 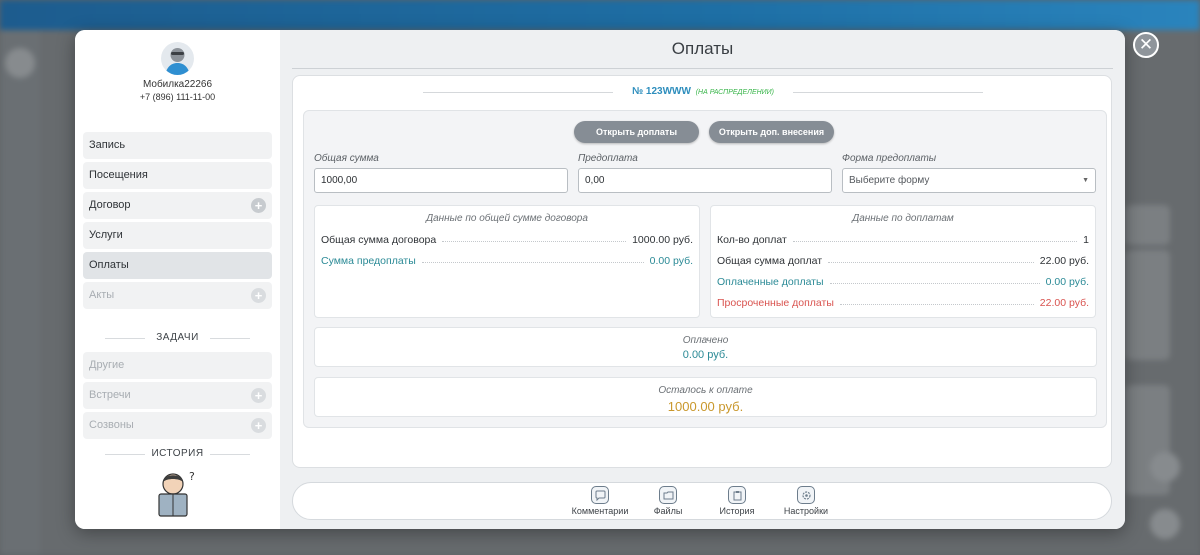 I want to click on user-name: Мобилка22266, so click(x=177, y=84).